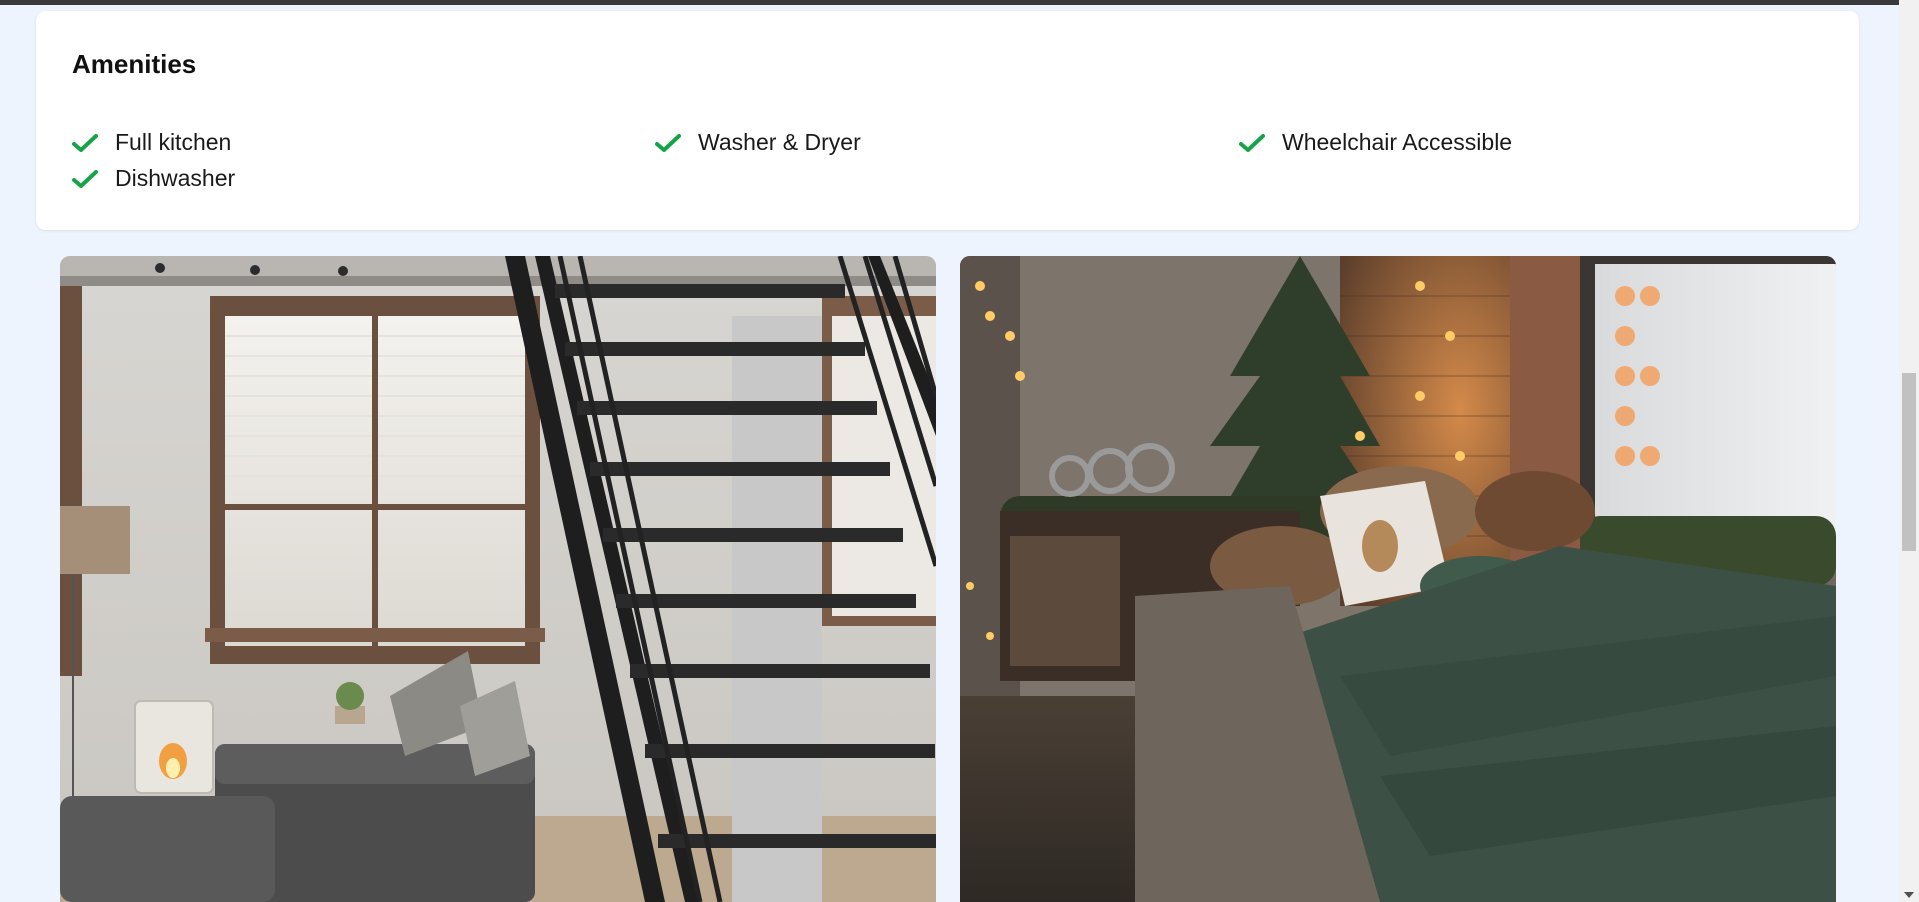  I want to click on amenities-title: Amenities, so click(134, 64).